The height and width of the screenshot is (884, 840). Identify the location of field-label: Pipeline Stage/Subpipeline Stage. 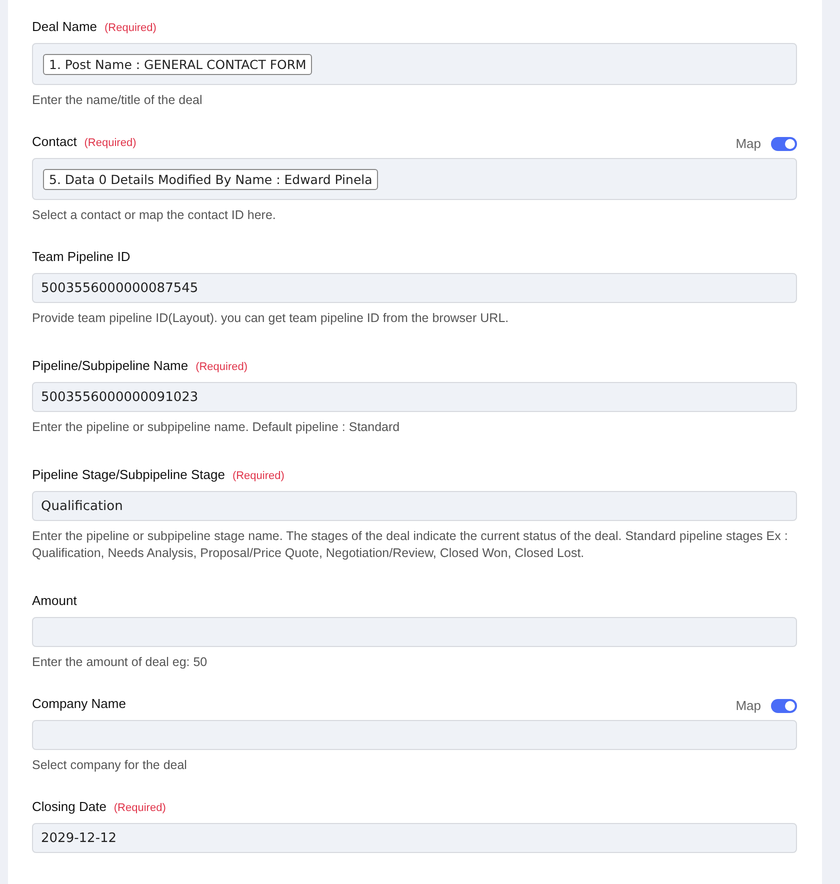
(128, 474).